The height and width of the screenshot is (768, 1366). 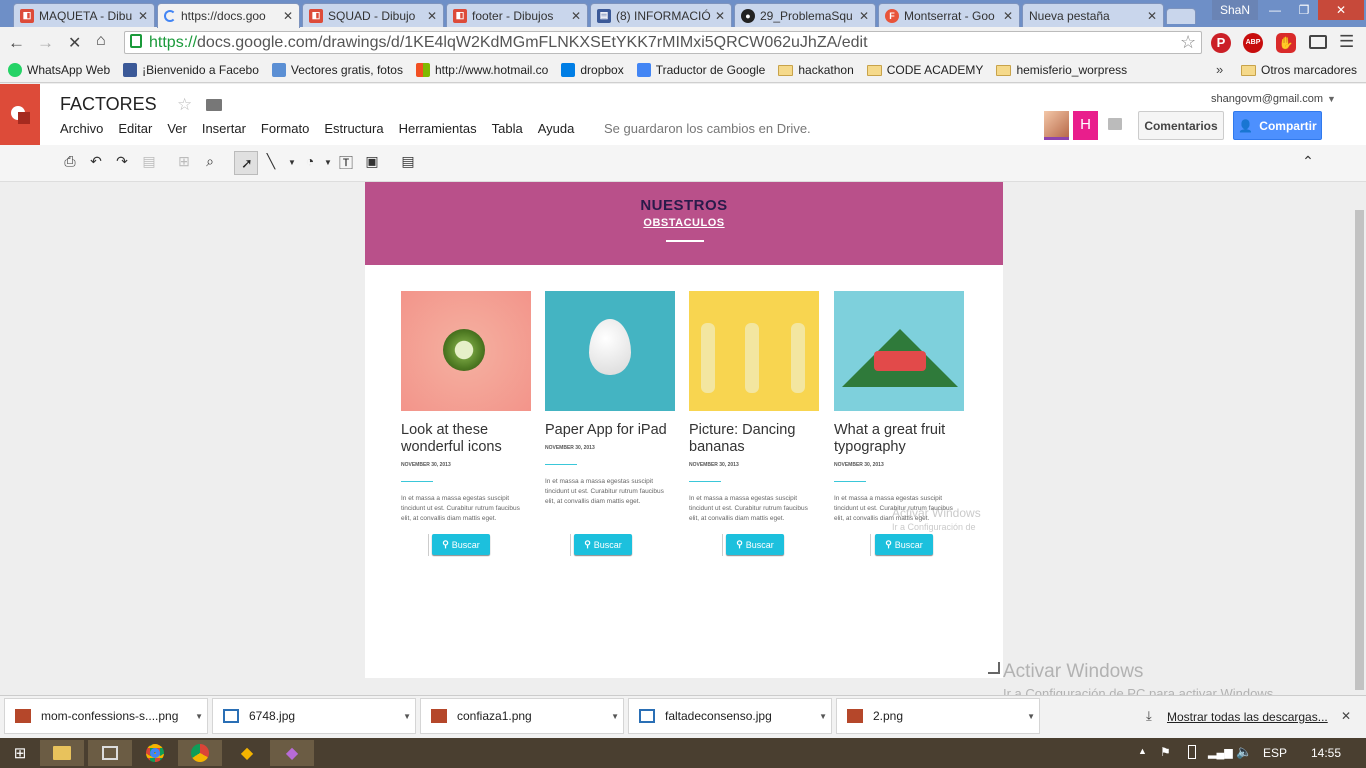 I want to click on user-badge: ShaN, so click(x=1235, y=10).